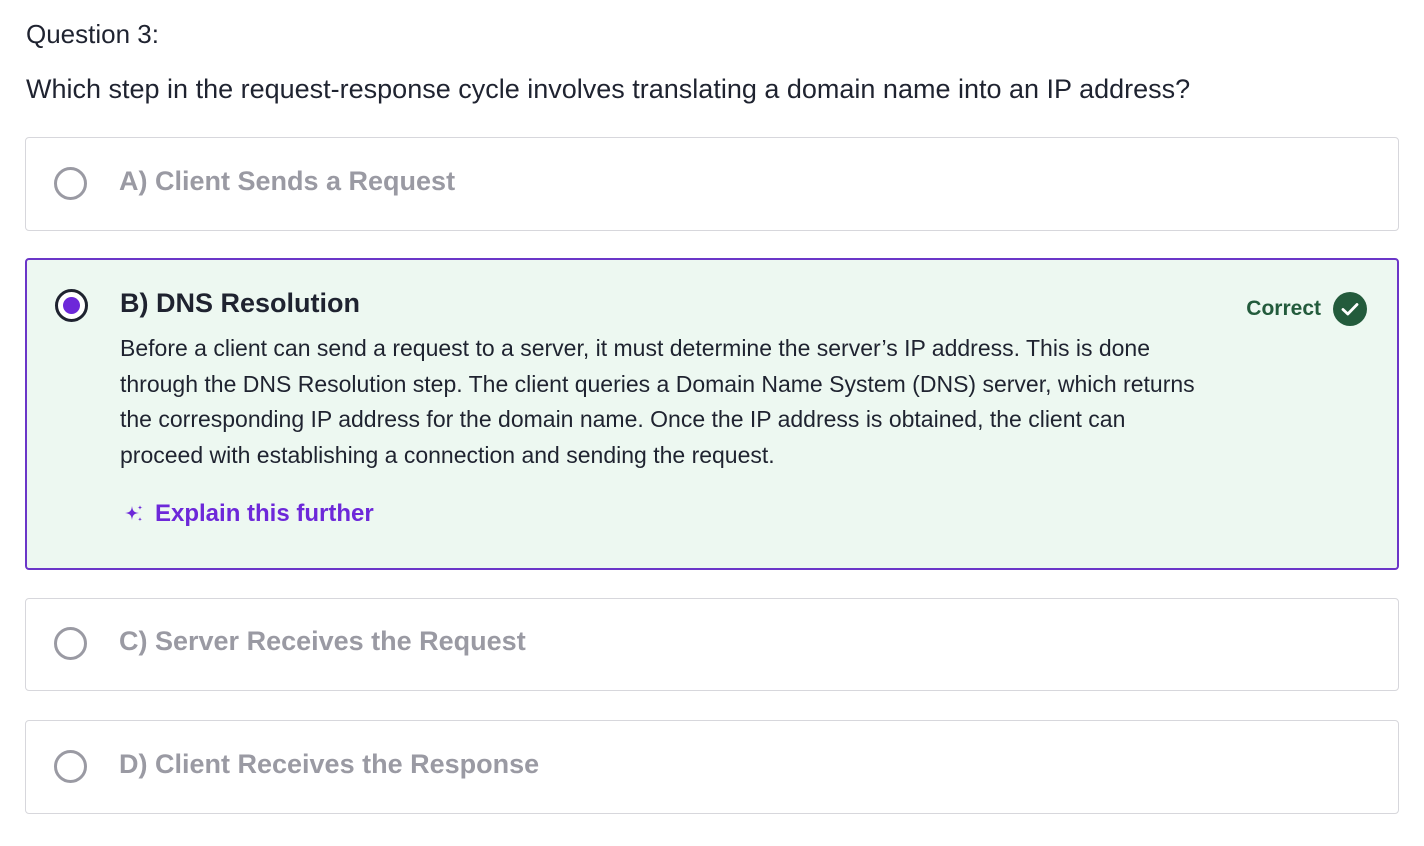  Describe the element at coordinates (712, 184) in the screenshot. I see `option-a: A) Client Sends a Request` at that location.